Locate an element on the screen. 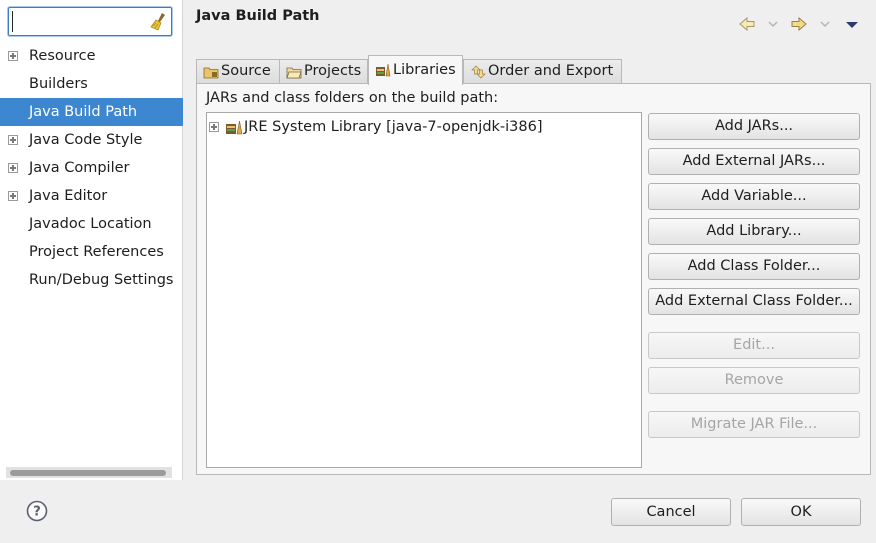 The height and width of the screenshot is (543, 876). tab-label: Projects is located at coordinates (333, 71).